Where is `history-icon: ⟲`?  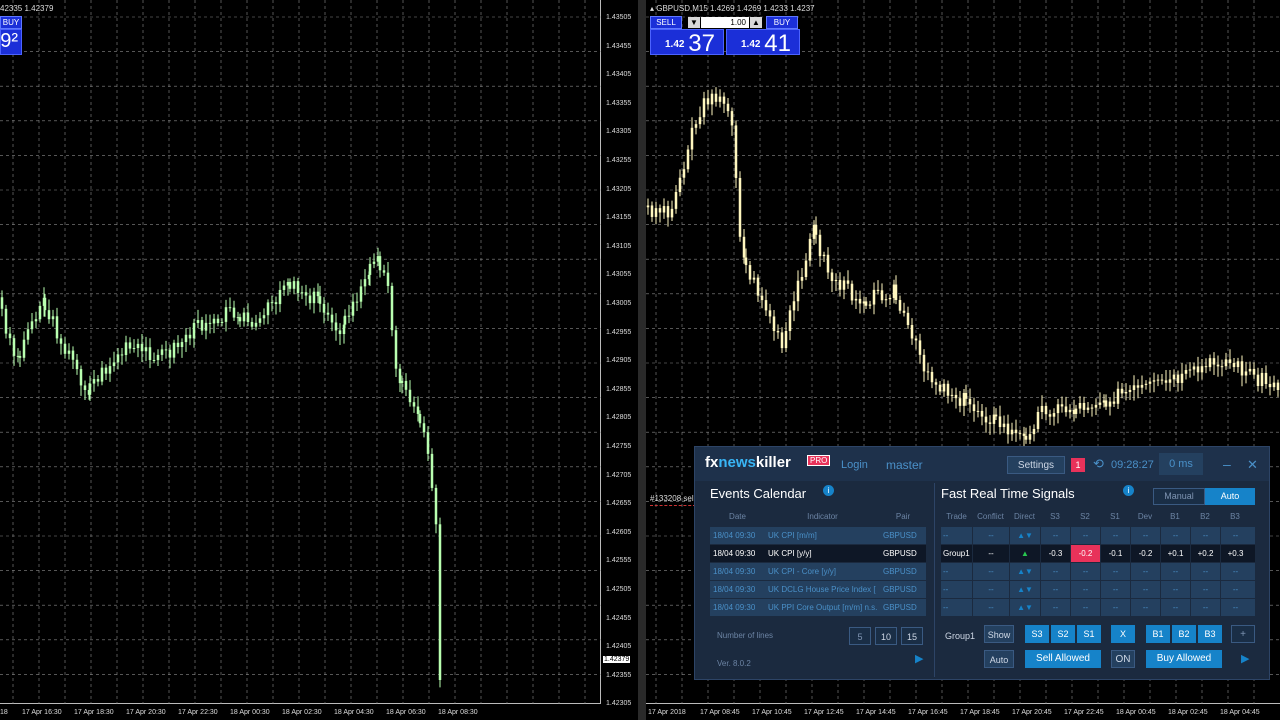
history-icon: ⟲ is located at coordinates (1098, 464).